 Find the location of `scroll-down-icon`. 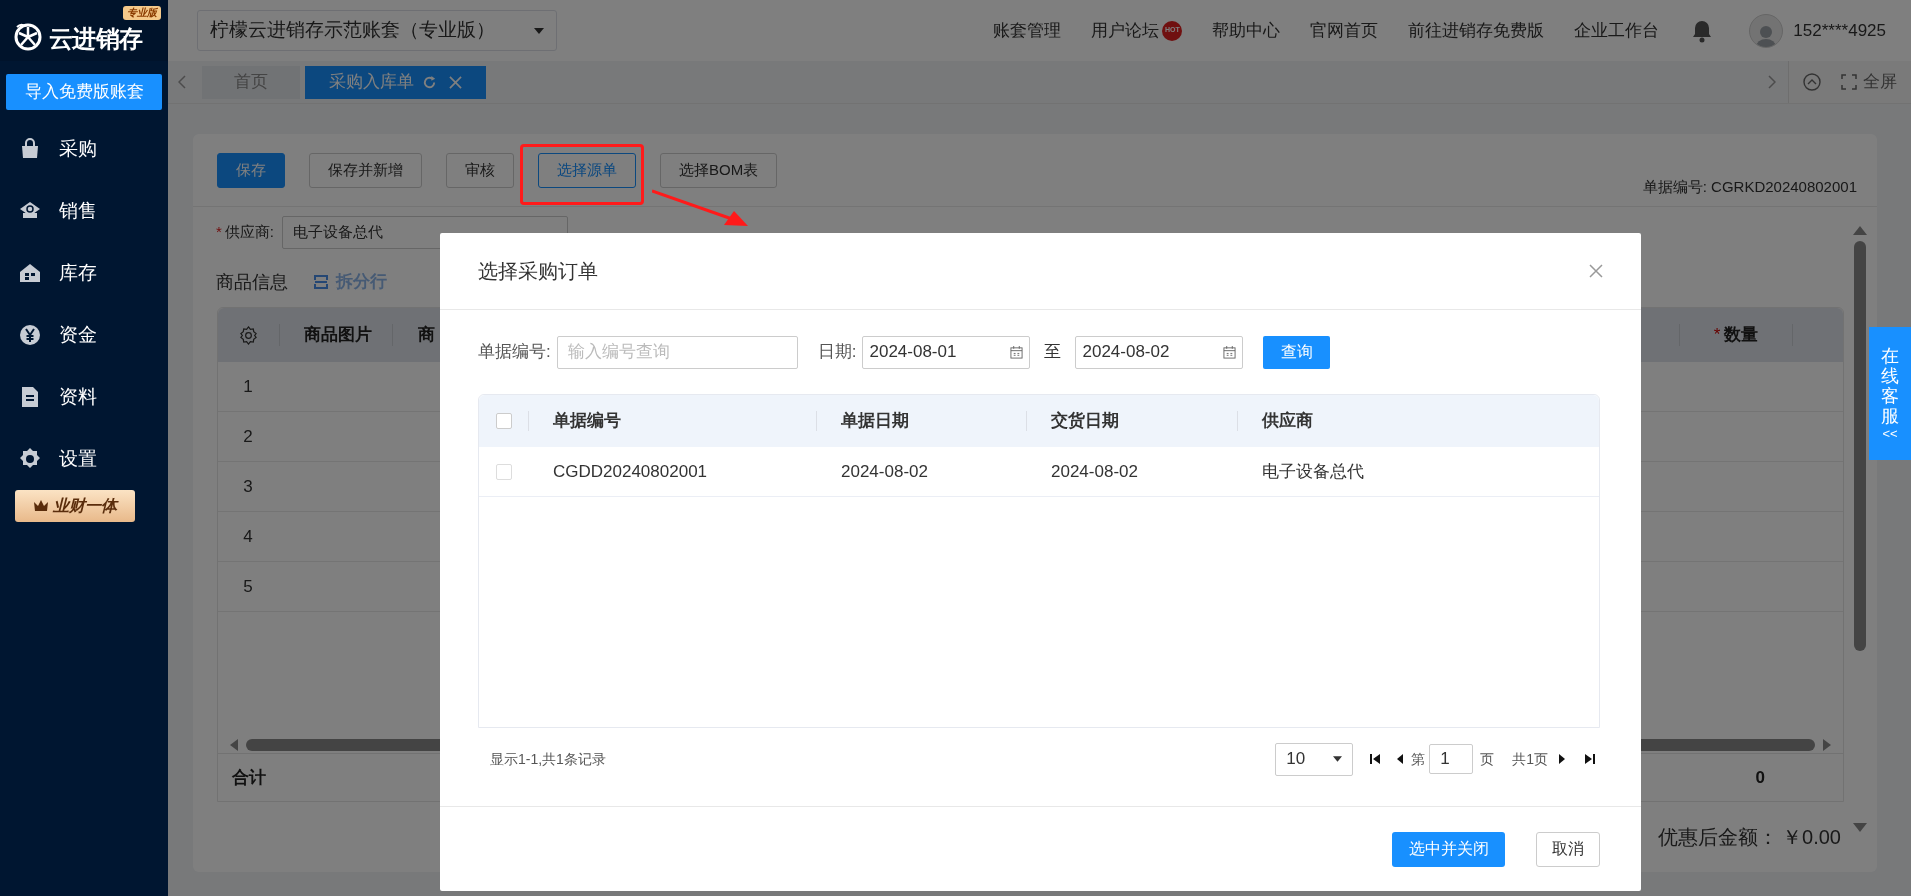

scroll-down-icon is located at coordinates (1860, 827).